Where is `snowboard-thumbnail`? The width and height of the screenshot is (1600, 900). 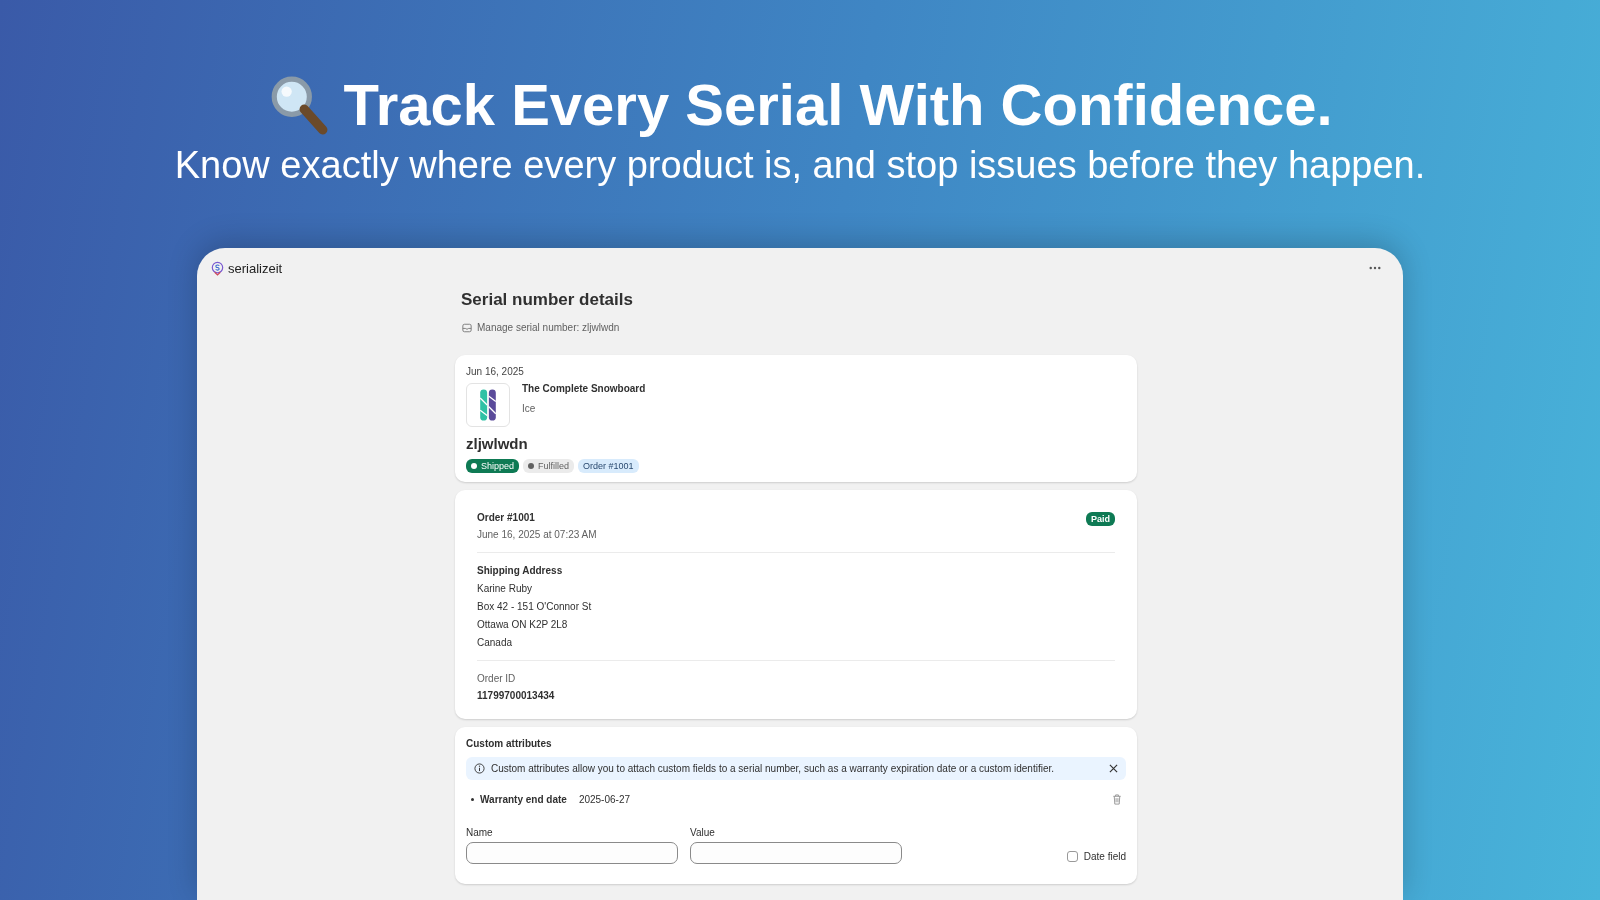 snowboard-thumbnail is located at coordinates (488, 405).